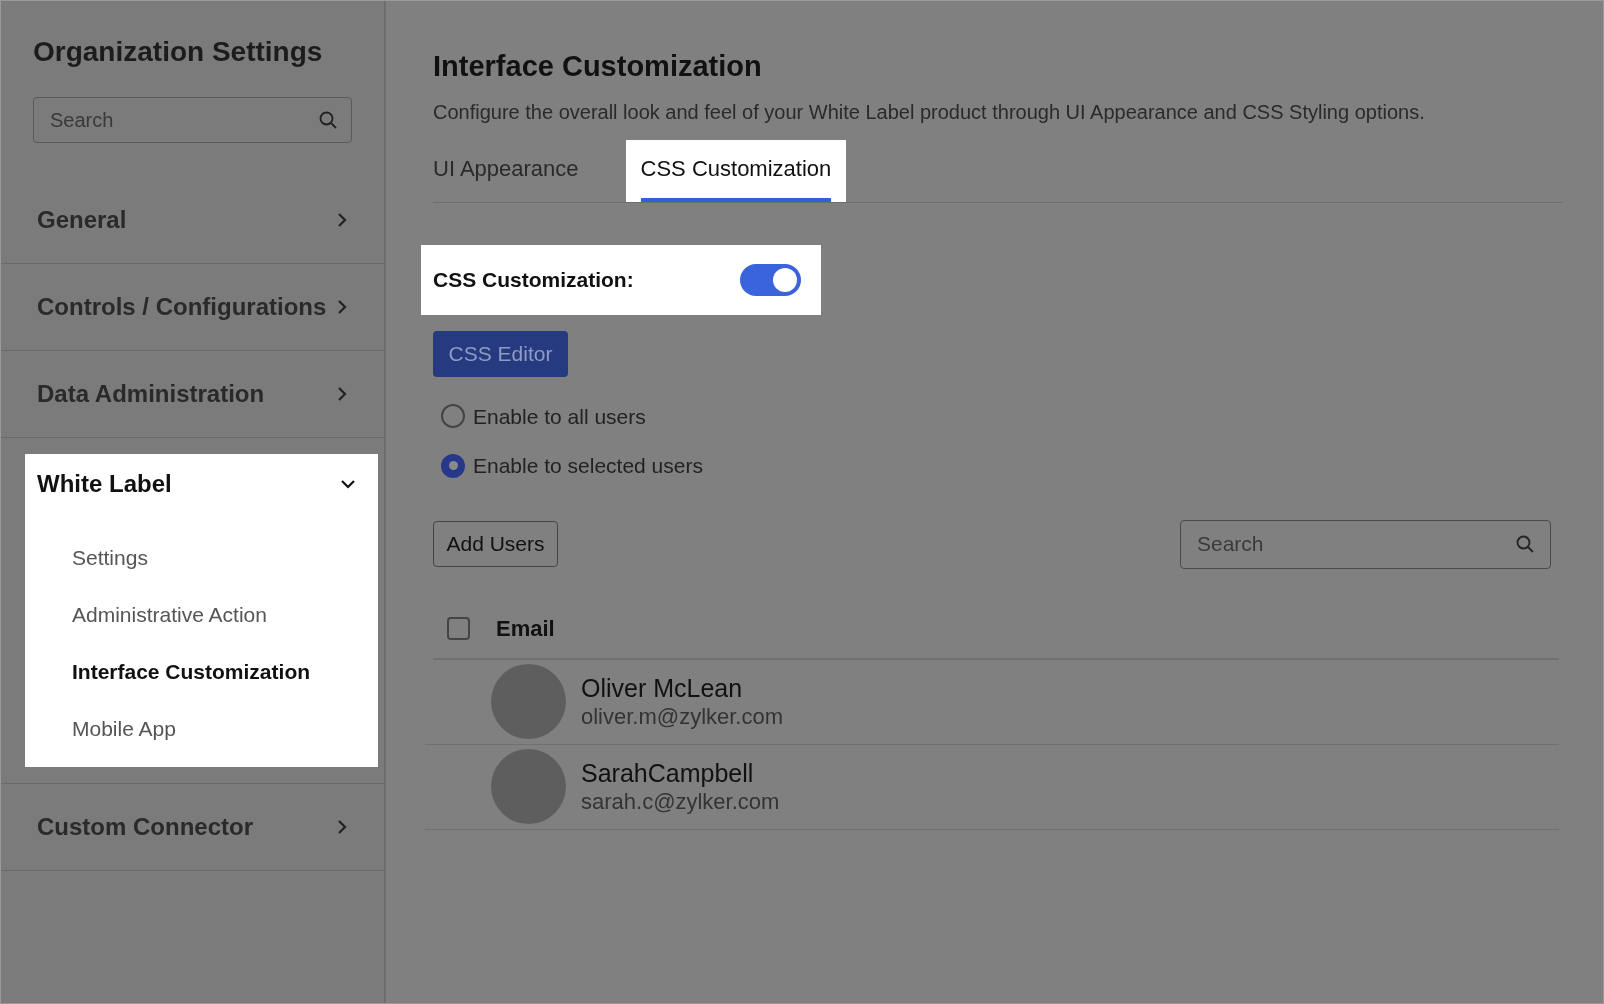  I want to click on user-name: Oliver McLean, so click(662, 687).